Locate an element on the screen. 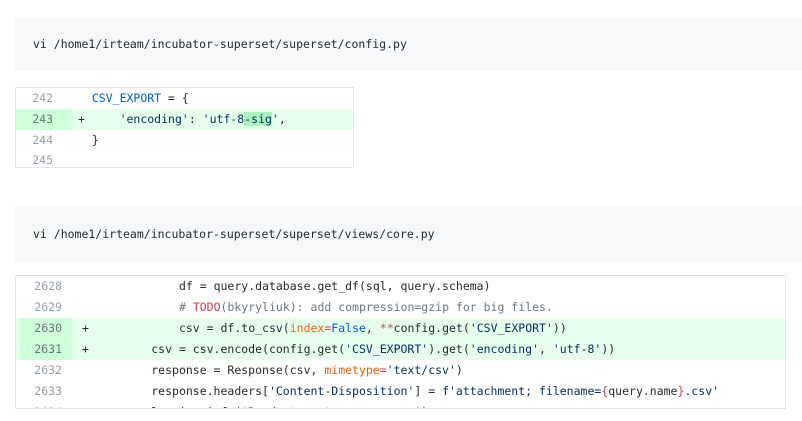 Image resolution: width=802 pixels, height=421 pixels. diff-line: 242 CSV_EXPORT = { is located at coordinates (184, 98).